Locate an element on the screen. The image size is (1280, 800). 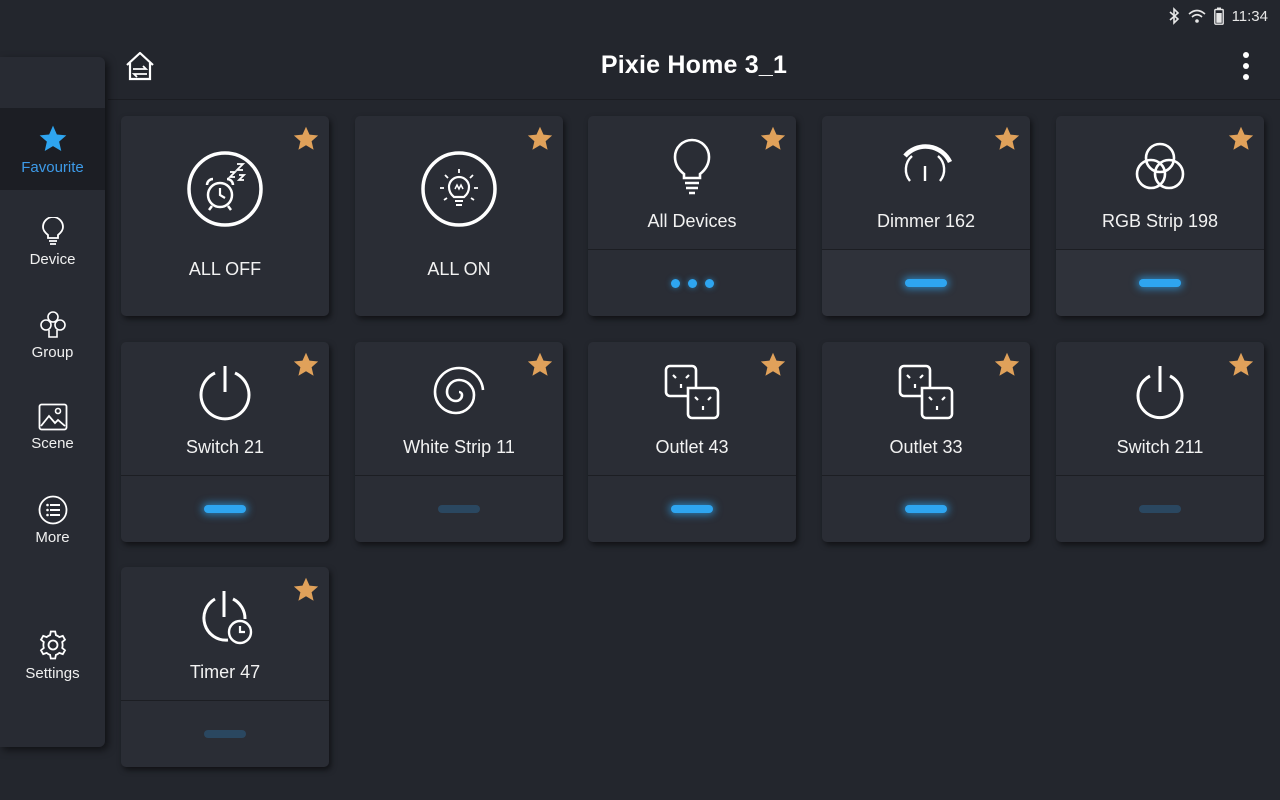
power-timer-icon is located at coordinates (227, 618).